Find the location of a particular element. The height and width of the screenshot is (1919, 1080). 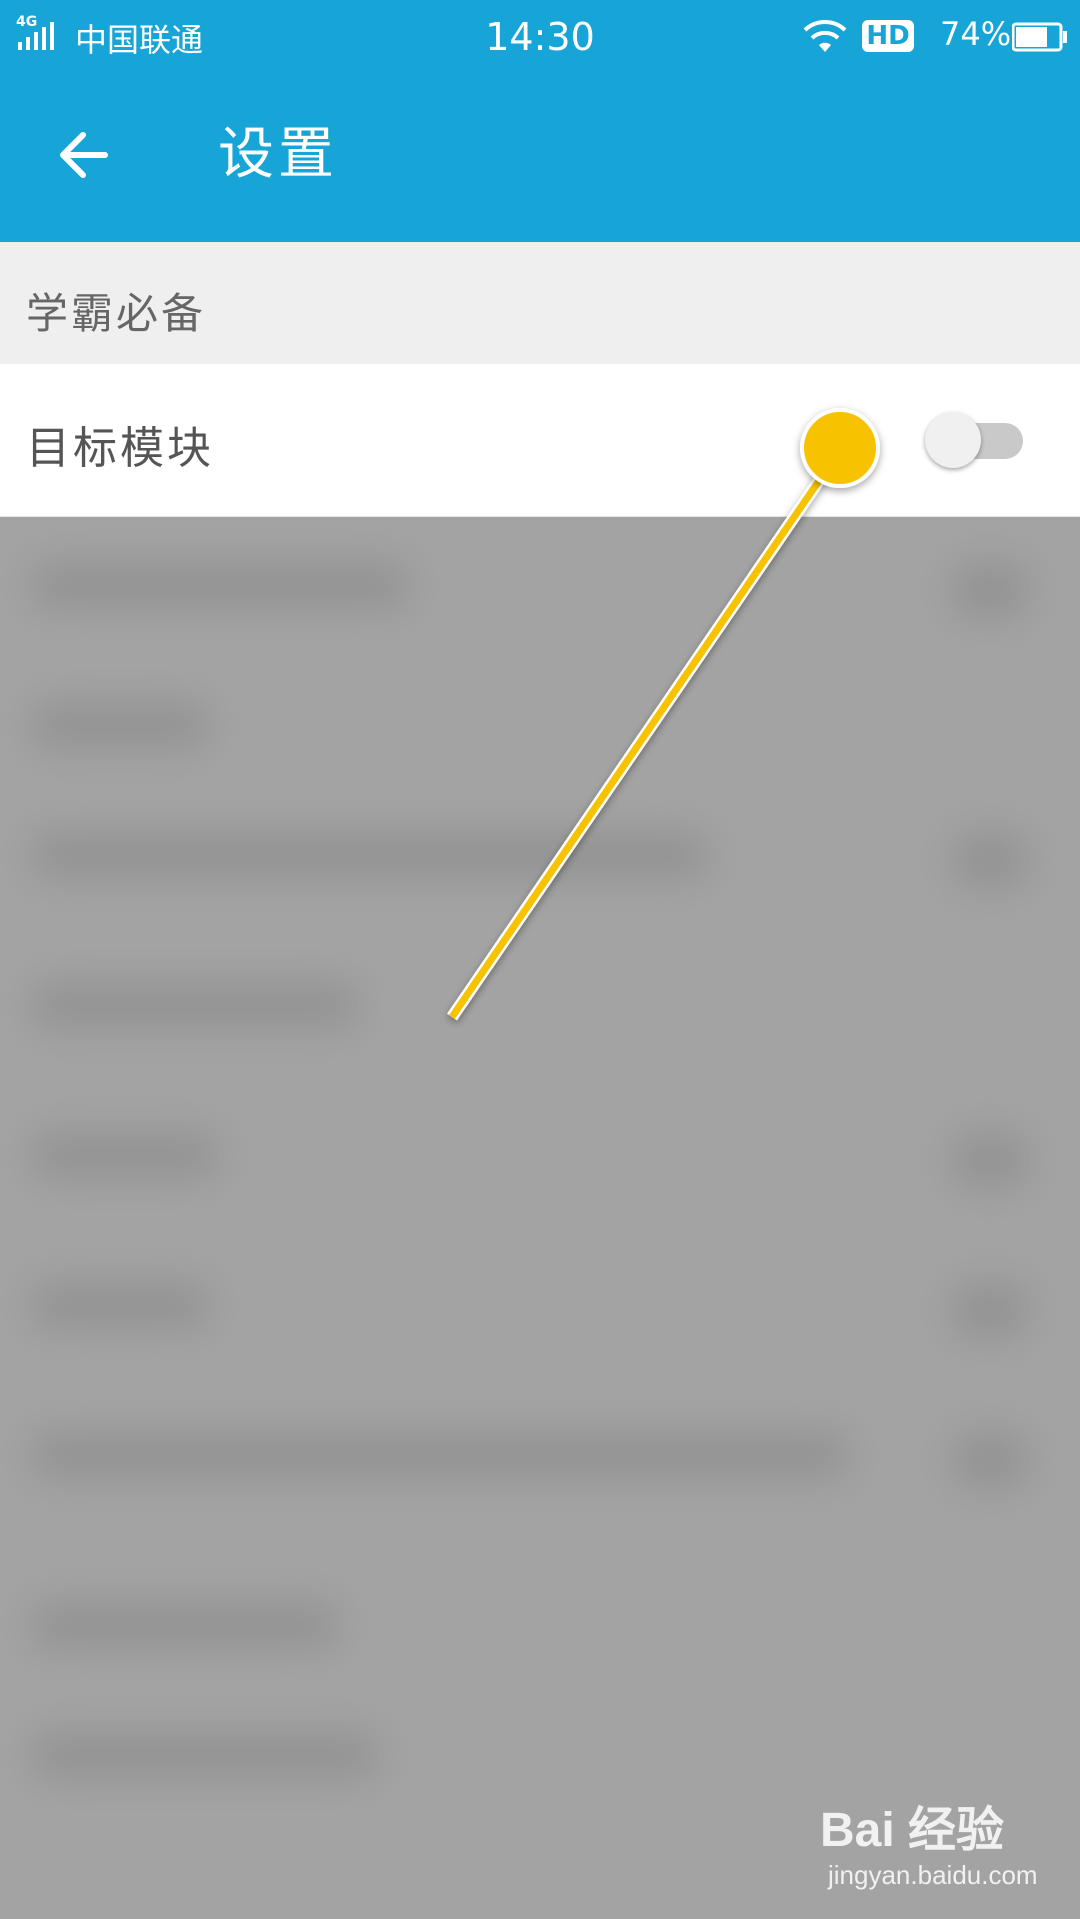

baidu-jingyan-watermark: Bai 经验 jingyan.baidu.com is located at coordinates (940, 1845).